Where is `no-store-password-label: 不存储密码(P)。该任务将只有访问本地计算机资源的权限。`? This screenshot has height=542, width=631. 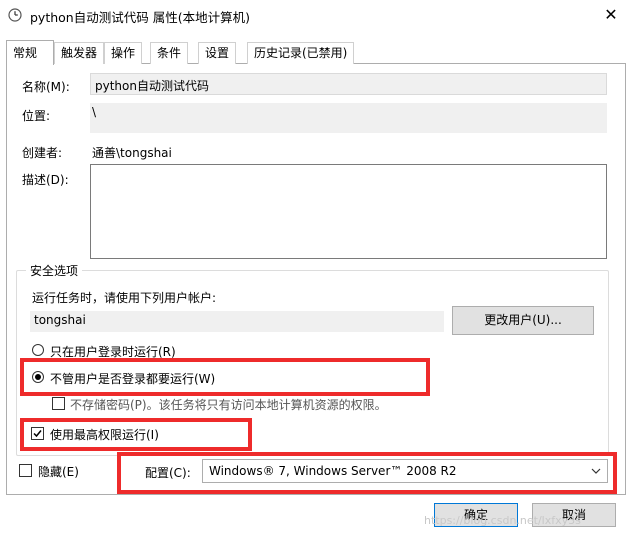
no-store-password-label: 不存储密码(P)。该任务将只有访问本地计算机资源的权限。 is located at coordinates (228, 404).